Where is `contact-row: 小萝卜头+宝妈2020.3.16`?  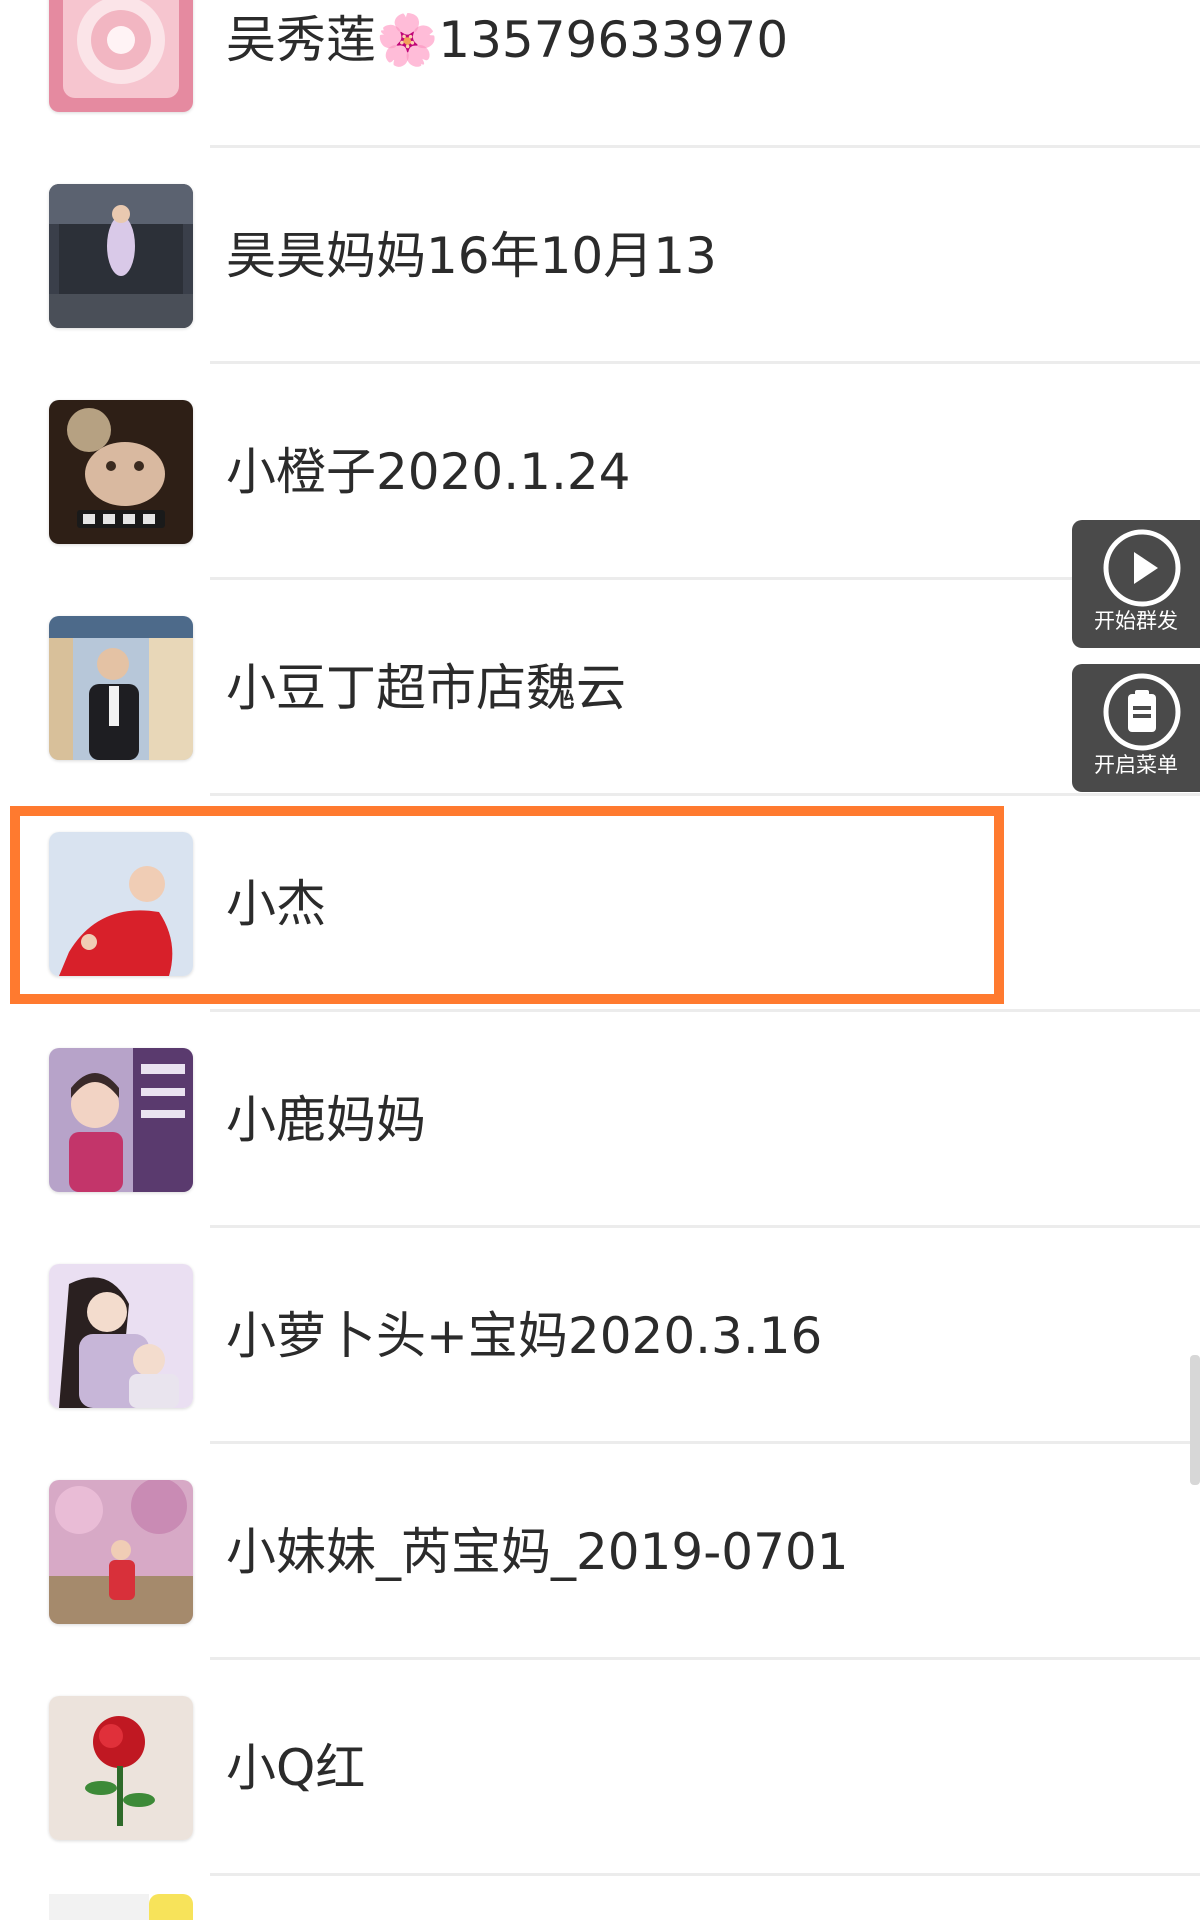
contact-row: 小萝卜头+宝妈2020.3.16 is located at coordinates (600, 1336).